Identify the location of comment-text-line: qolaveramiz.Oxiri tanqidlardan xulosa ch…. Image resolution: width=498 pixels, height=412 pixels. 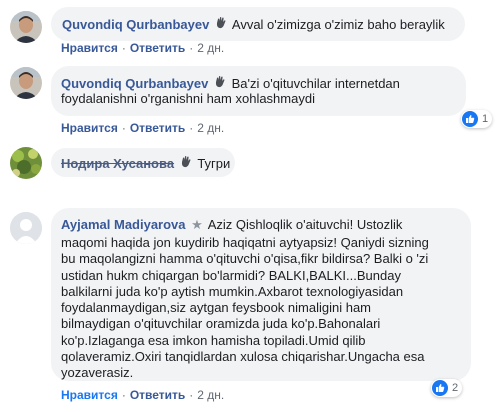
(243, 357).